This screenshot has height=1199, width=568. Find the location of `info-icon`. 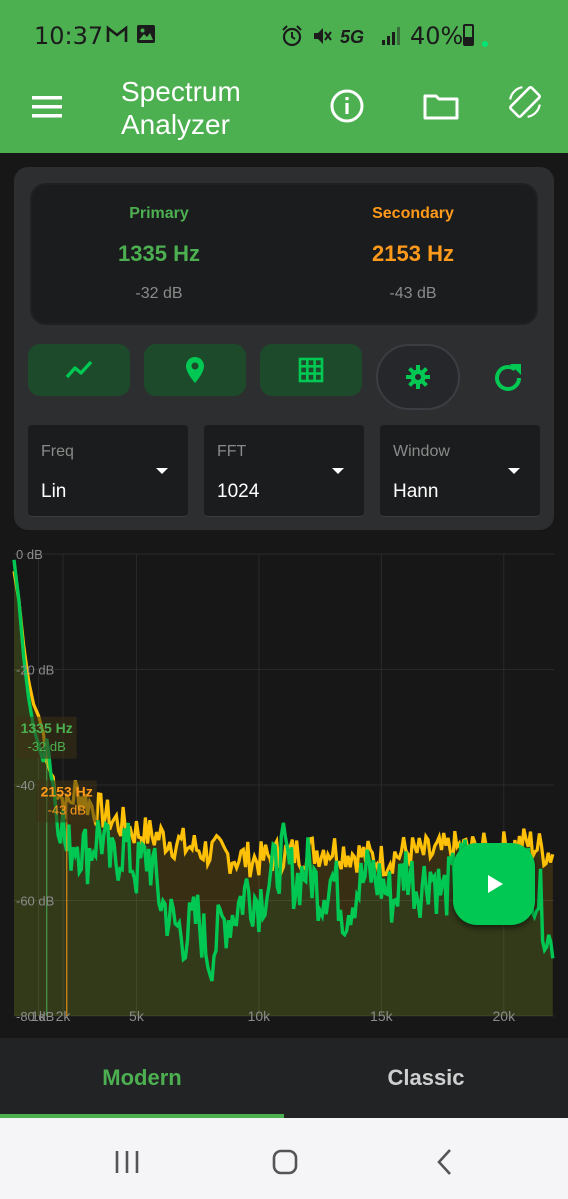

info-icon is located at coordinates (347, 106).